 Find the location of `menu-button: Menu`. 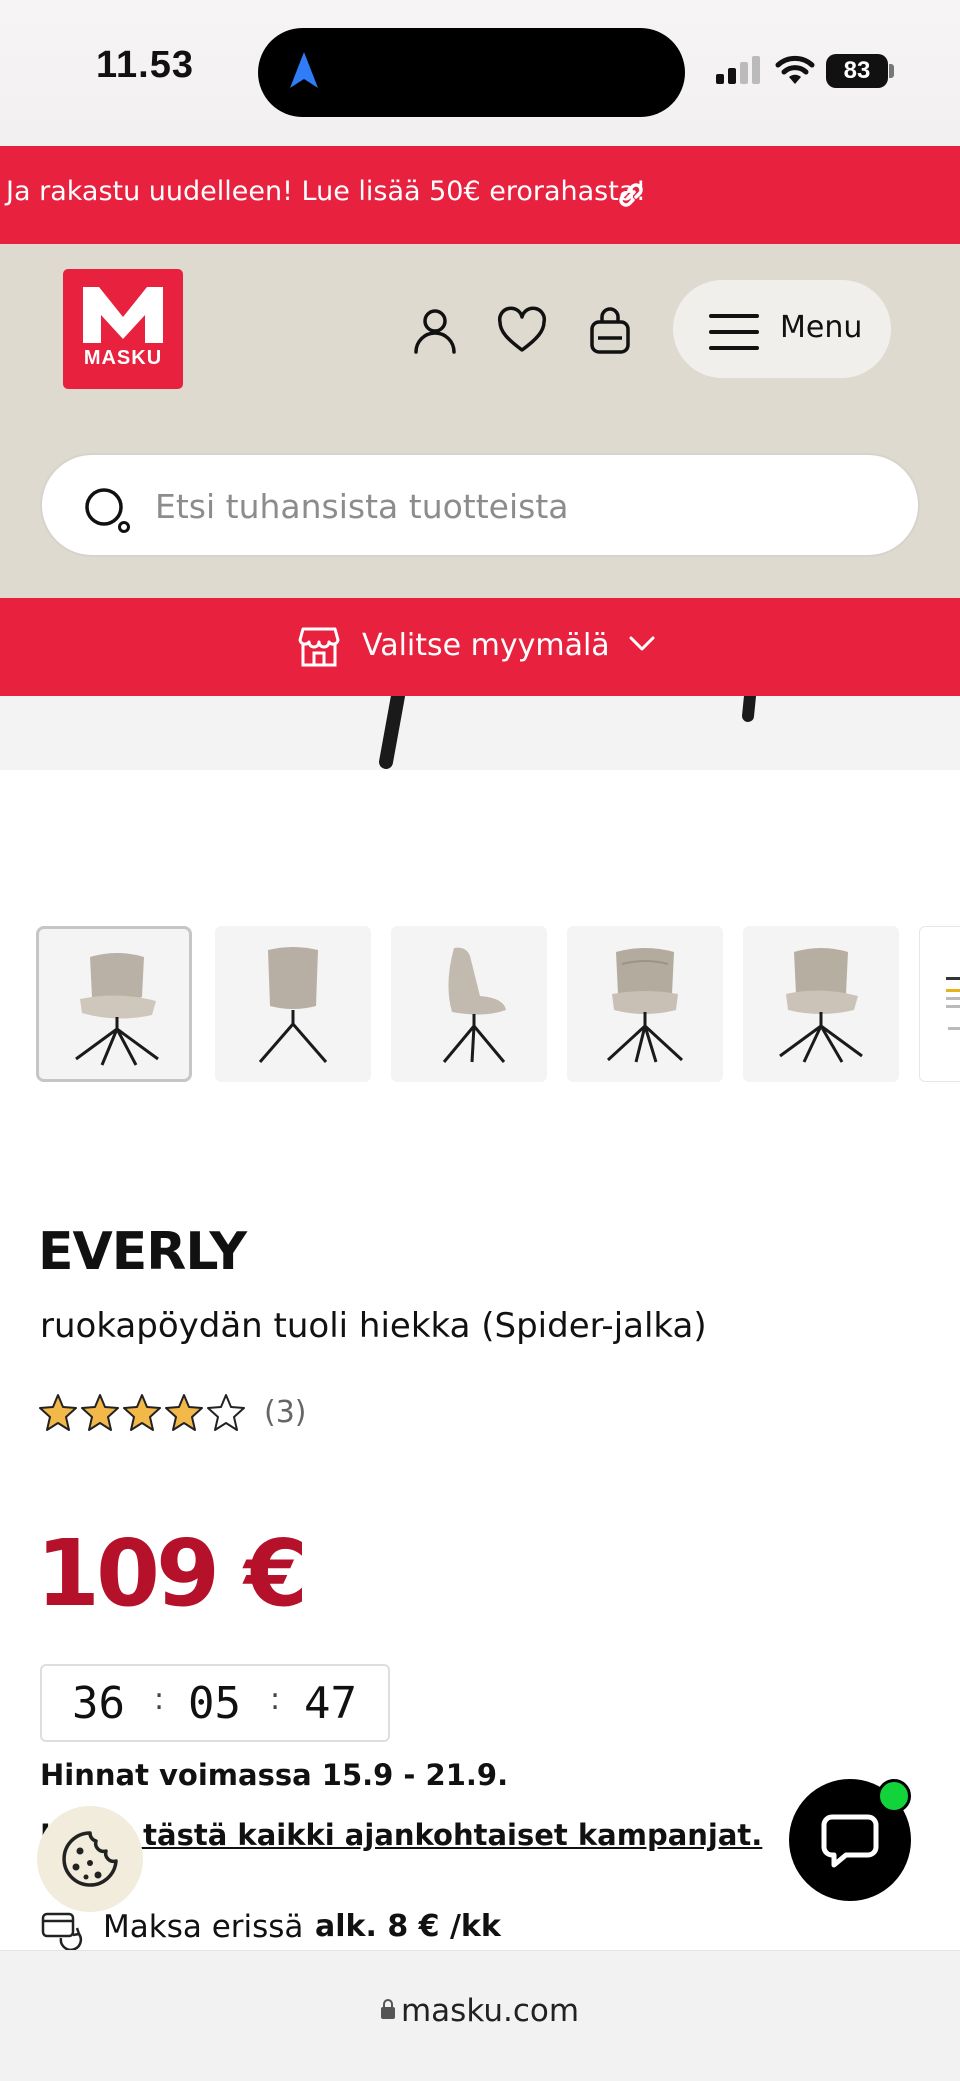

menu-button: Menu is located at coordinates (782, 329).